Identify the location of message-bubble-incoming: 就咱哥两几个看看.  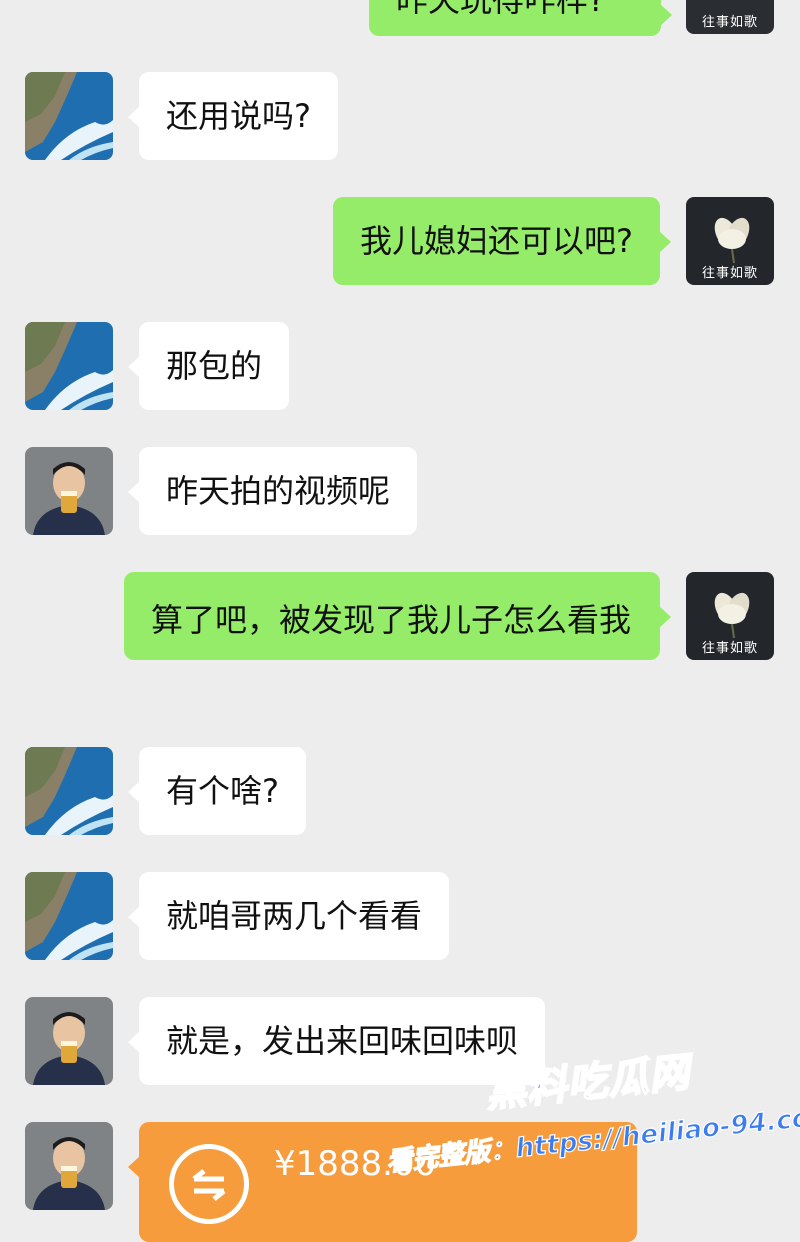
(288, 916).